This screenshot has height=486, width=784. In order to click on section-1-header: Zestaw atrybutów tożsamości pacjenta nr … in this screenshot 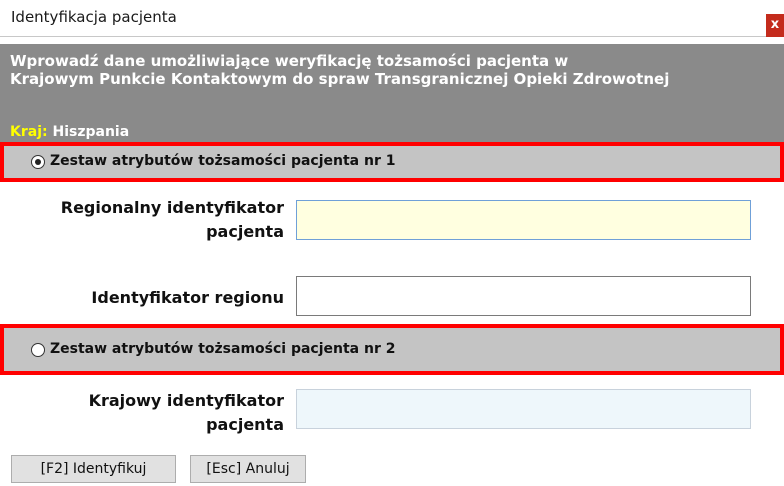, I will do `click(392, 162)`.